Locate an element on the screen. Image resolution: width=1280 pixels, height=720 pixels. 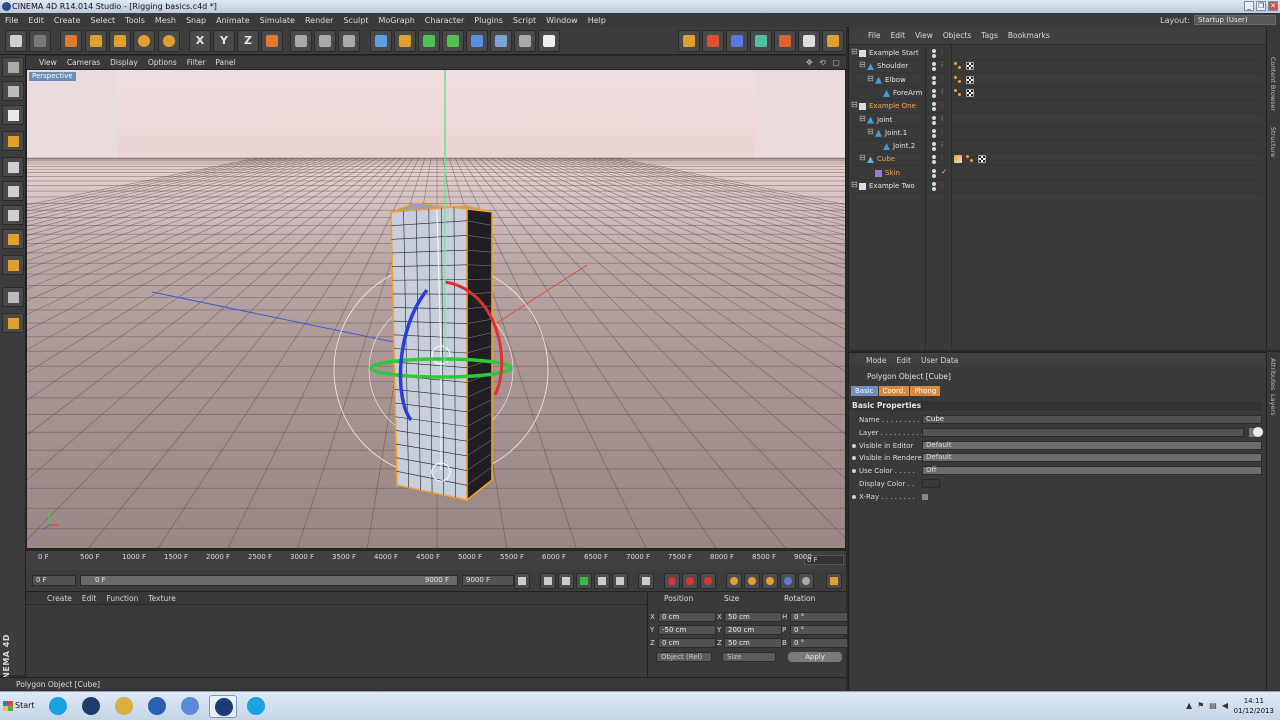
close-button: ✕ is located at coordinates (1273, 6).